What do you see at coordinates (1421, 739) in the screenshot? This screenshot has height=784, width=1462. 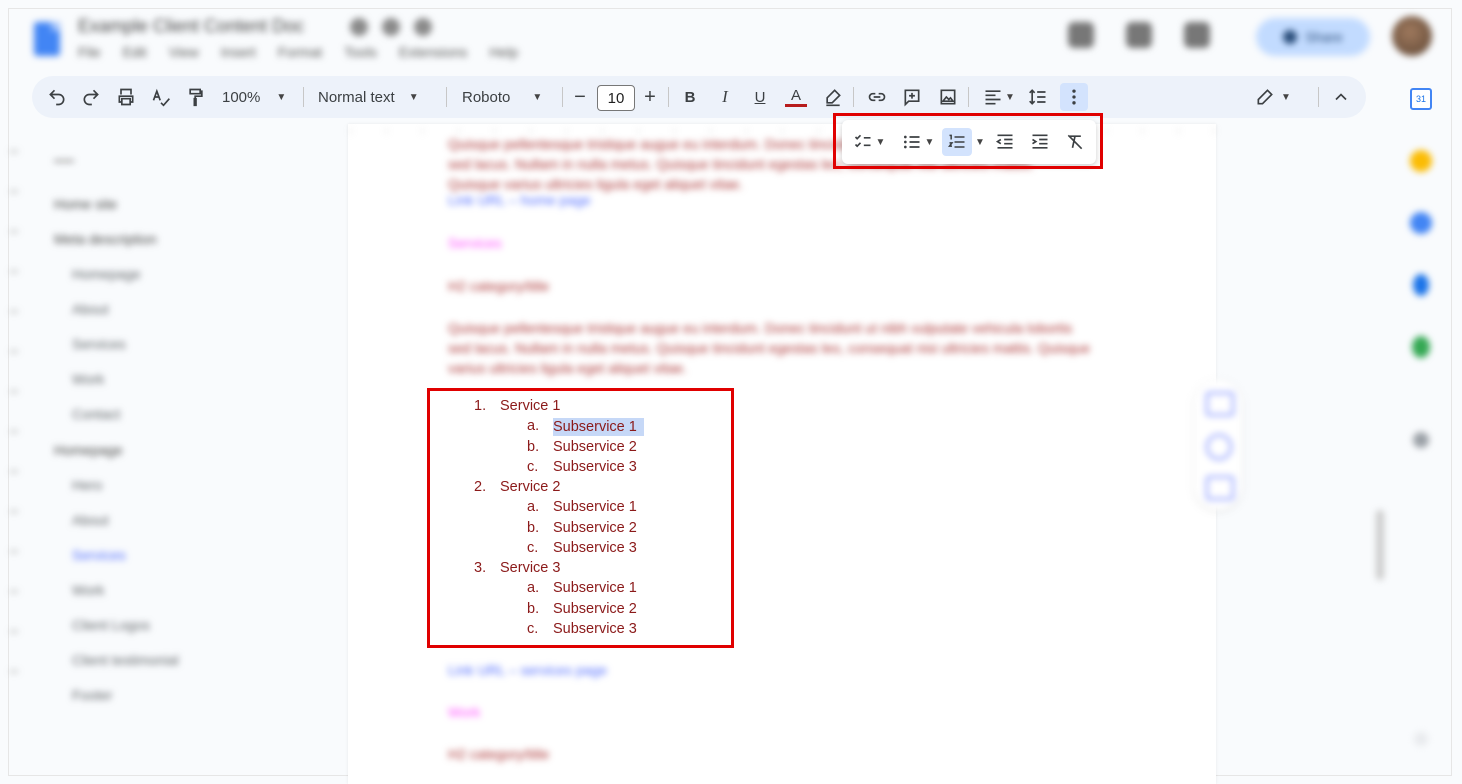 I see `side-panel-toggle-icon` at bounding box center [1421, 739].